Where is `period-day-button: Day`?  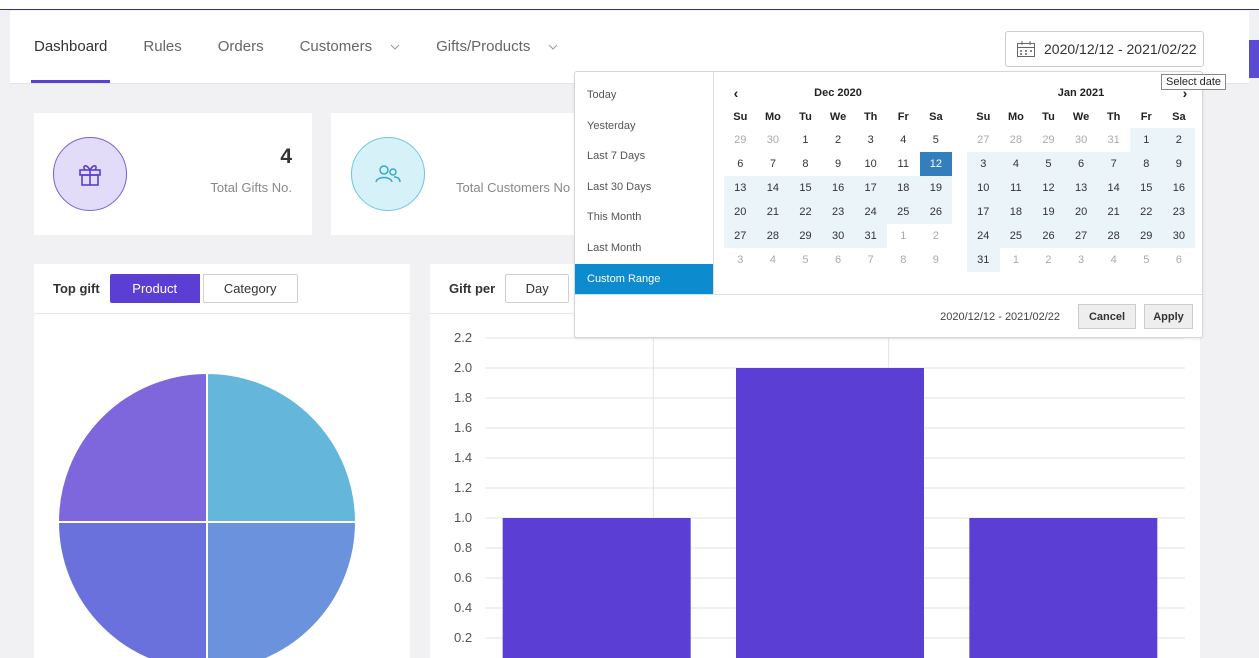 period-day-button: Day is located at coordinates (537, 288).